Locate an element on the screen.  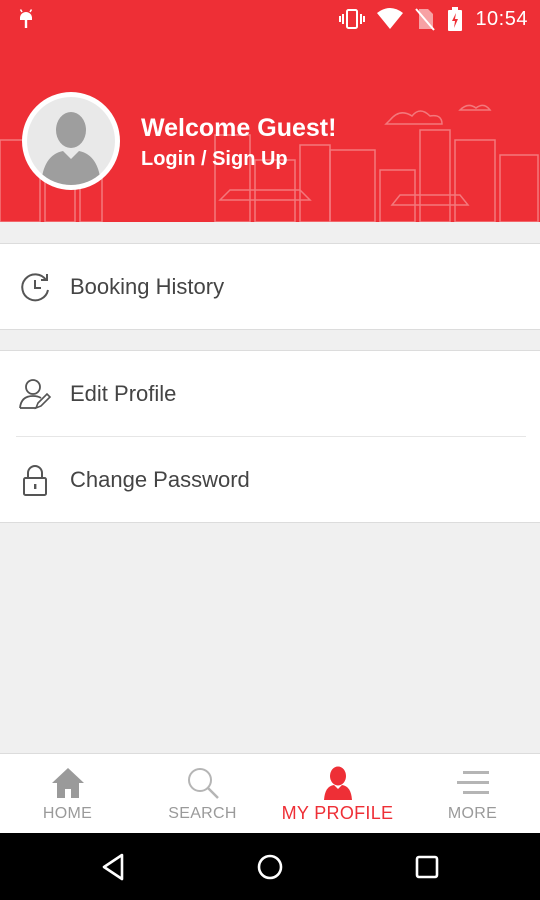
menu-lines-icon is located at coordinates (472, 782).